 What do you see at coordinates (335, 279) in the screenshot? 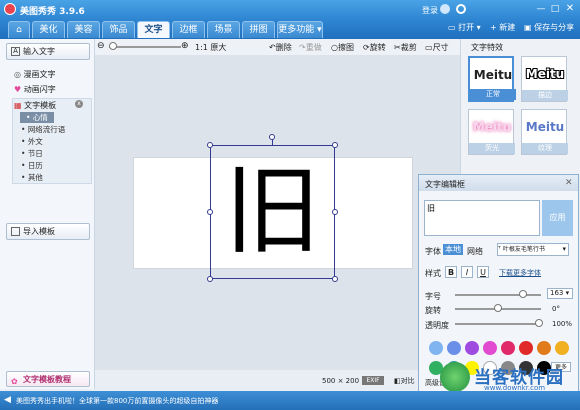
I see `resize-handle-br` at bounding box center [335, 279].